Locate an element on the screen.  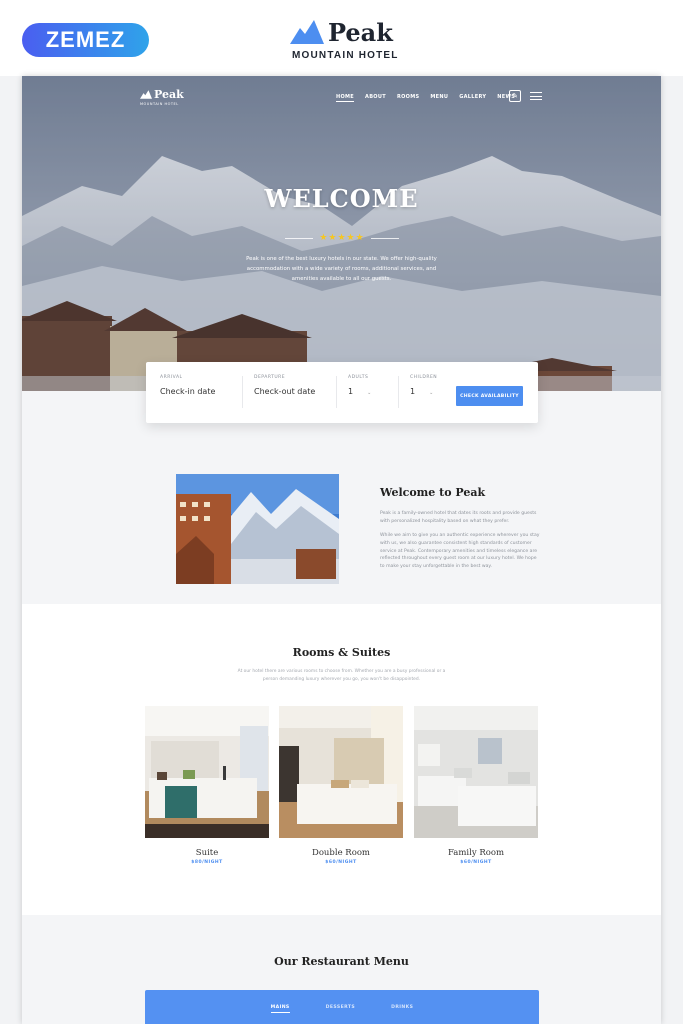
room-card-family: Family Room $60/NIGHT is located at coordinates (476, 785).